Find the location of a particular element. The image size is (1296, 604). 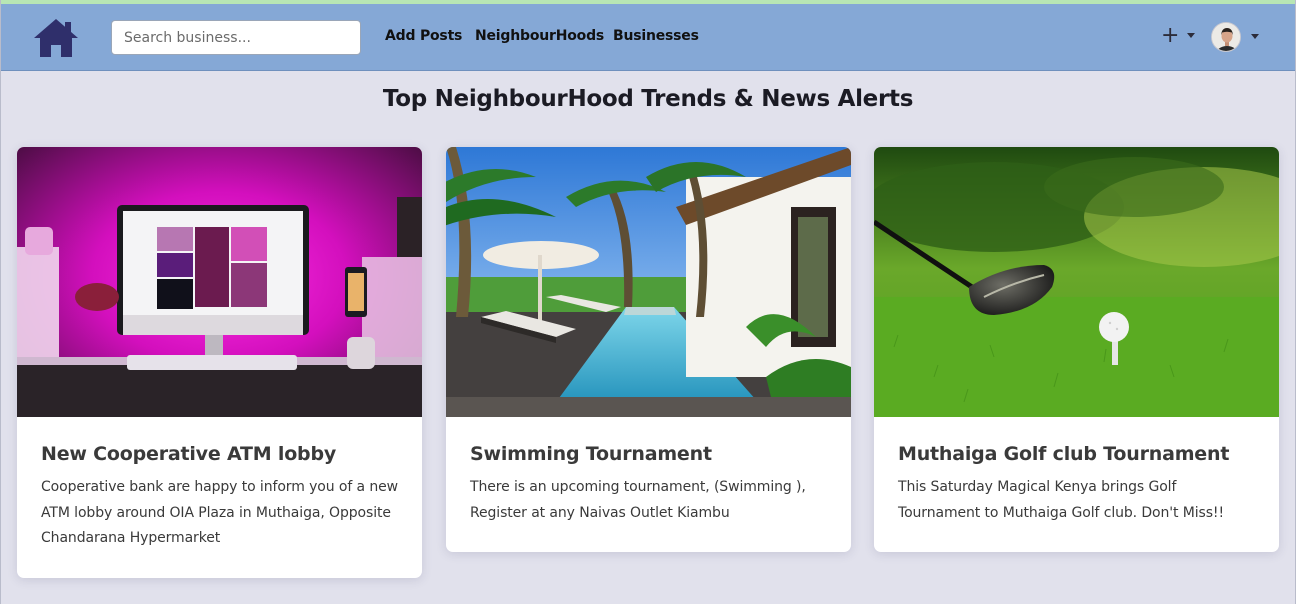

search-input is located at coordinates (236, 37).